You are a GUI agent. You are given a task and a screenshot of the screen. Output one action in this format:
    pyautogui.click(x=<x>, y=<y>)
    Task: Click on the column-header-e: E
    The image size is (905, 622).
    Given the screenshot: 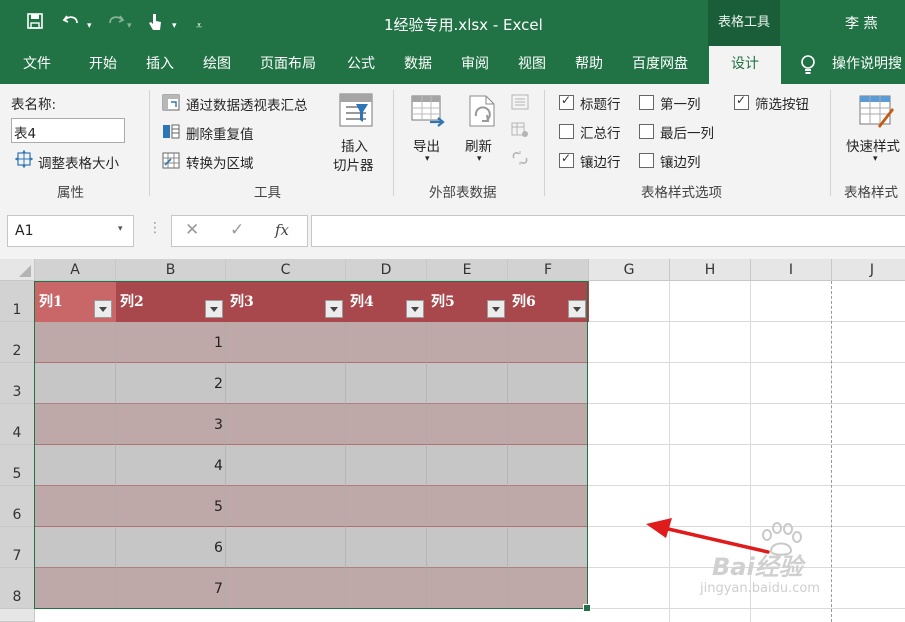 What is the action you would take?
    pyautogui.click(x=467, y=270)
    